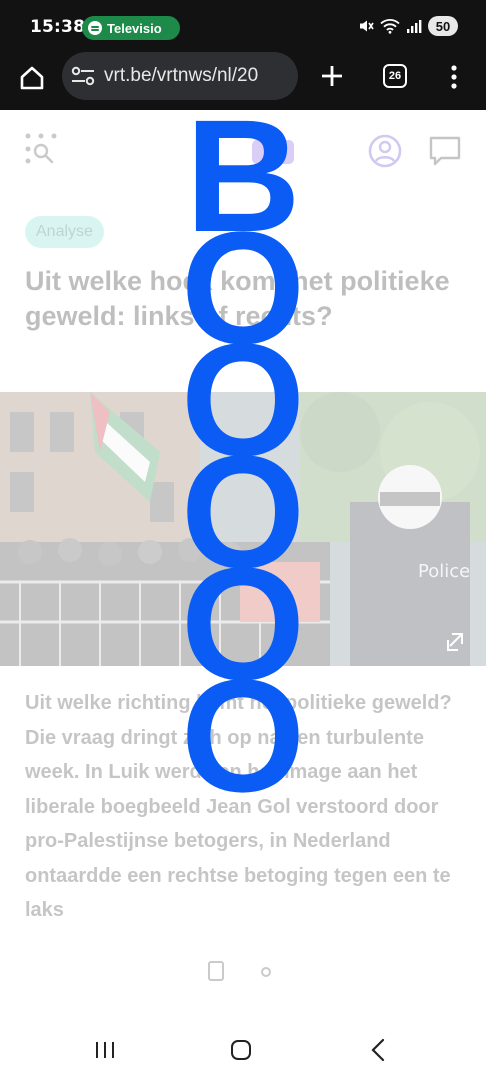 The height and width of the screenshot is (1080, 486). What do you see at coordinates (64, 232) in the screenshot?
I see `category-tag: Analyse` at bounding box center [64, 232].